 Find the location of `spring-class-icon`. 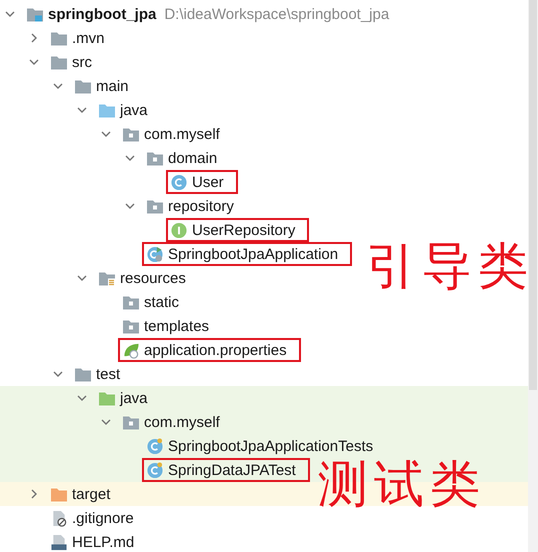

spring-class-icon is located at coordinates (155, 254).